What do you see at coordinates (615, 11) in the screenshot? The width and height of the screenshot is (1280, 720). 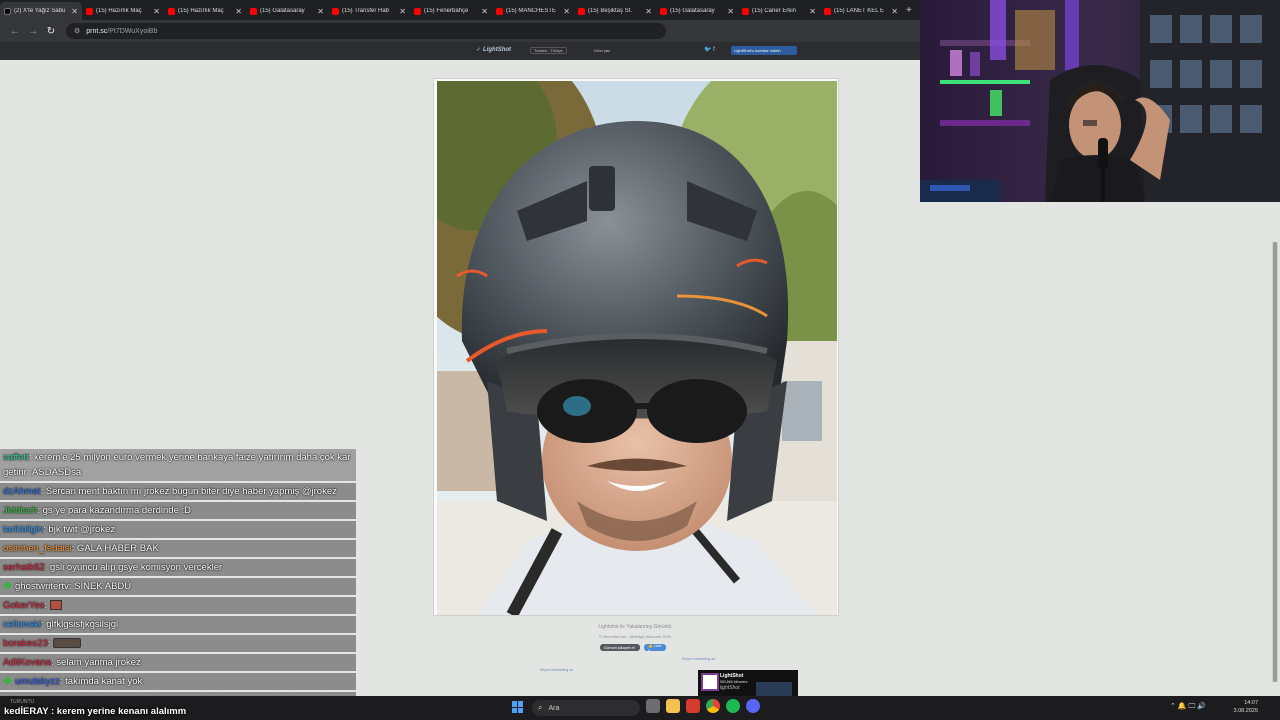 I see `browser-tab: (15) Beşiktaş St. ✕` at bounding box center [615, 11].